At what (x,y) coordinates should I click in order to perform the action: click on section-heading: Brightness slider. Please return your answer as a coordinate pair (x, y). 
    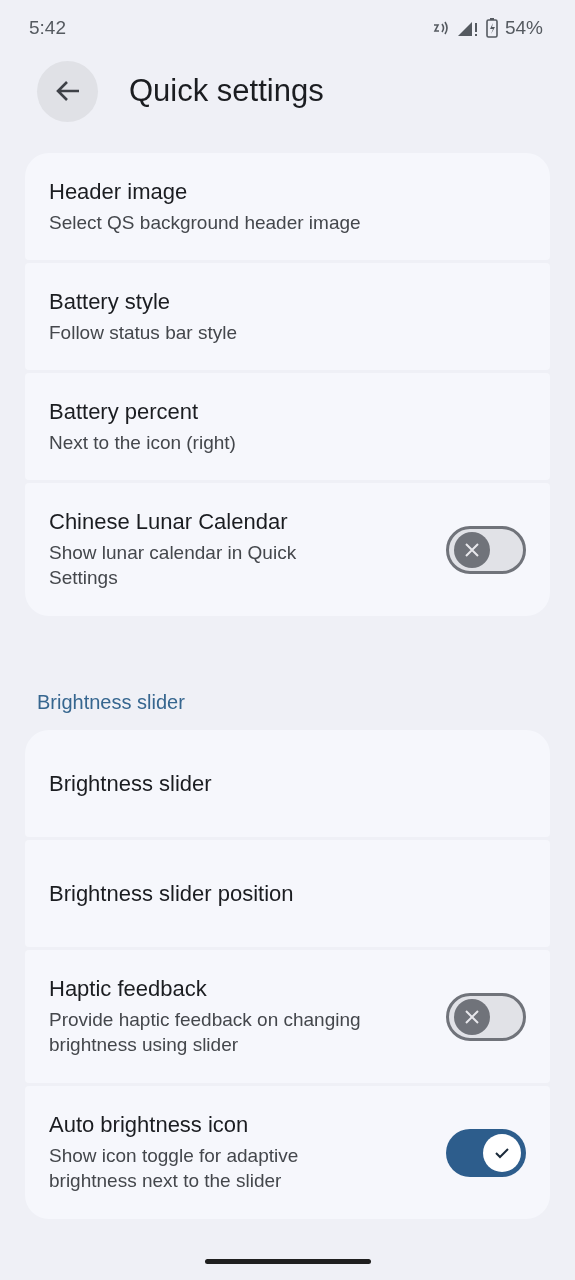
    Looking at the image, I should click on (111, 702).